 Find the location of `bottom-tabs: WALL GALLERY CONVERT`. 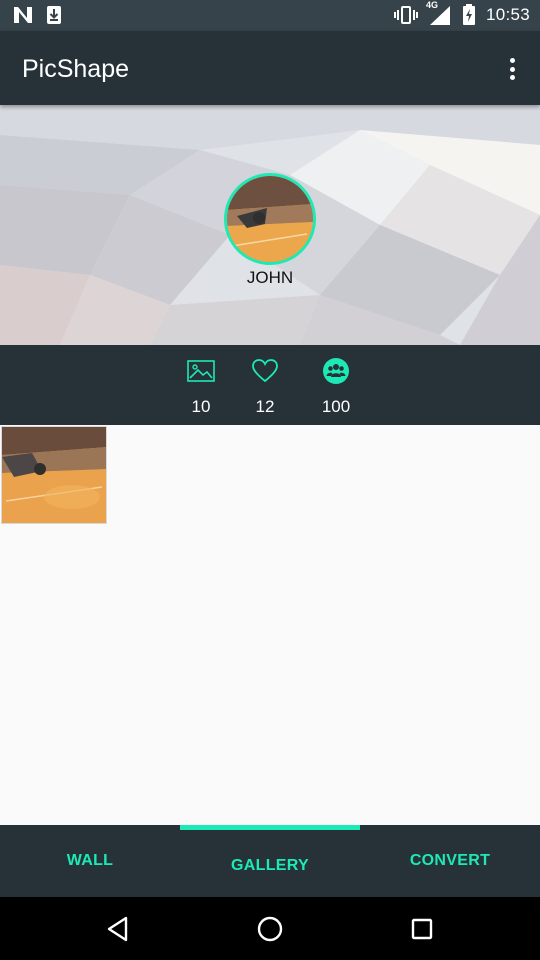

bottom-tabs: WALL GALLERY CONVERT is located at coordinates (270, 861).